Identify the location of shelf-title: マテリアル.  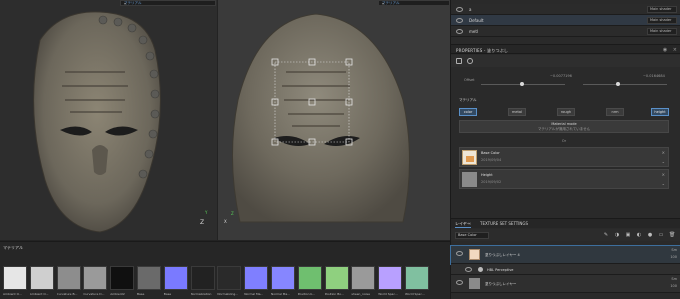
(13, 247).